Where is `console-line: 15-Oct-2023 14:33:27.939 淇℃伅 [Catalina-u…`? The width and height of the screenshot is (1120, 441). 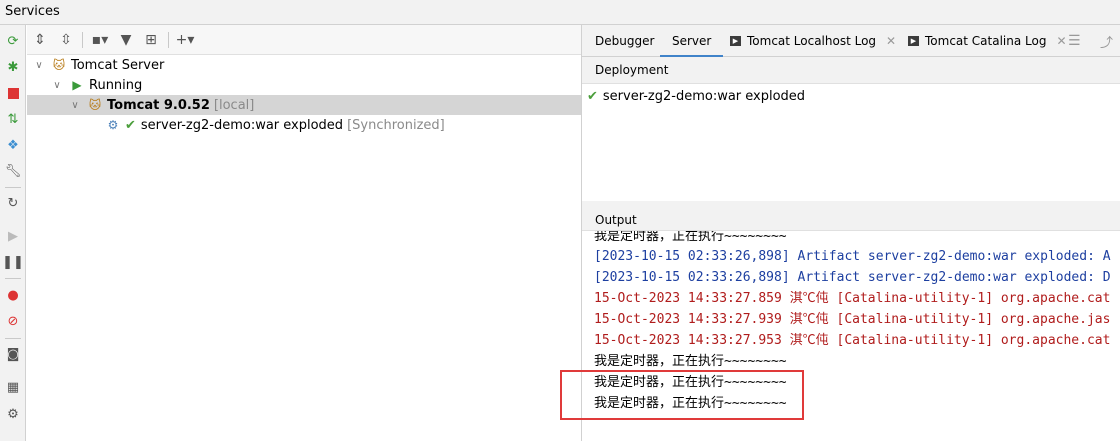
console-line: 15-Oct-2023 14:33:27.939 淇℃伅 [Catalina-u… is located at coordinates (852, 319).